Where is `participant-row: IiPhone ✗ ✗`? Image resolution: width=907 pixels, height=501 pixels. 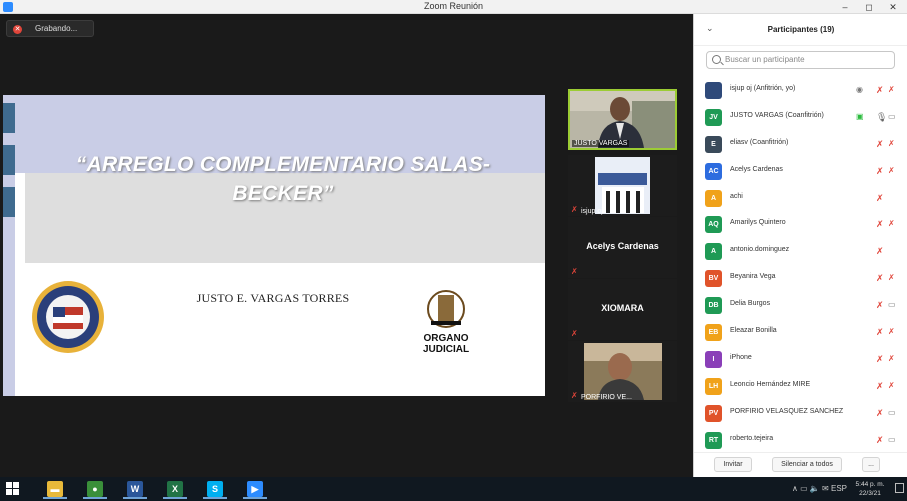
participant-row: IiPhone ✗ ✗ is located at coordinates (800, 359).